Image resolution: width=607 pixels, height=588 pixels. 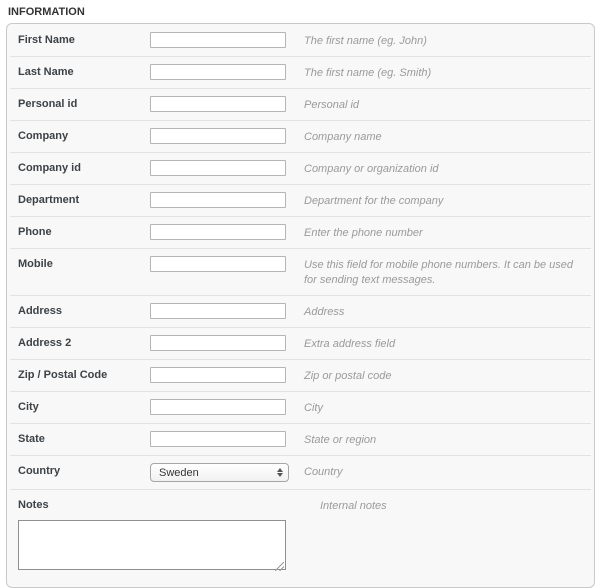 What do you see at coordinates (218, 200) in the screenshot?
I see `department-input` at bounding box center [218, 200].